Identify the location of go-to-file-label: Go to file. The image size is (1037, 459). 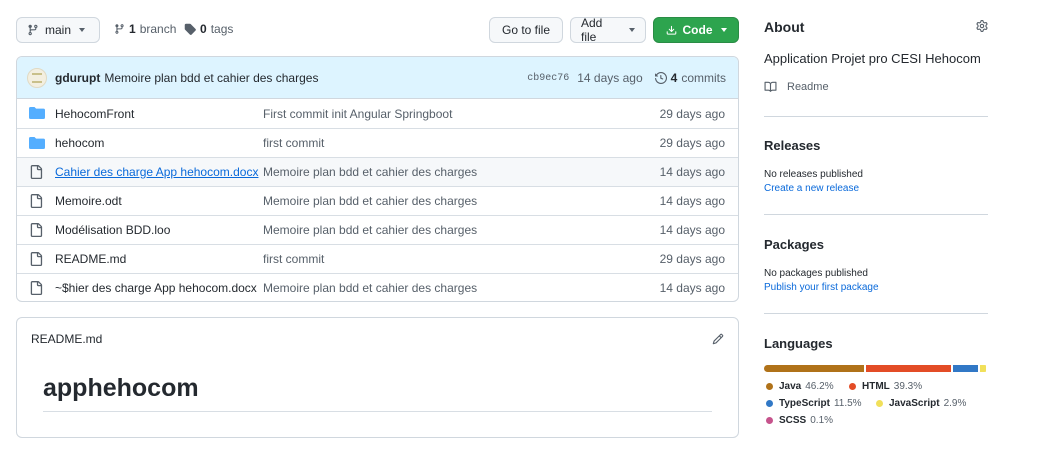
(526, 30).